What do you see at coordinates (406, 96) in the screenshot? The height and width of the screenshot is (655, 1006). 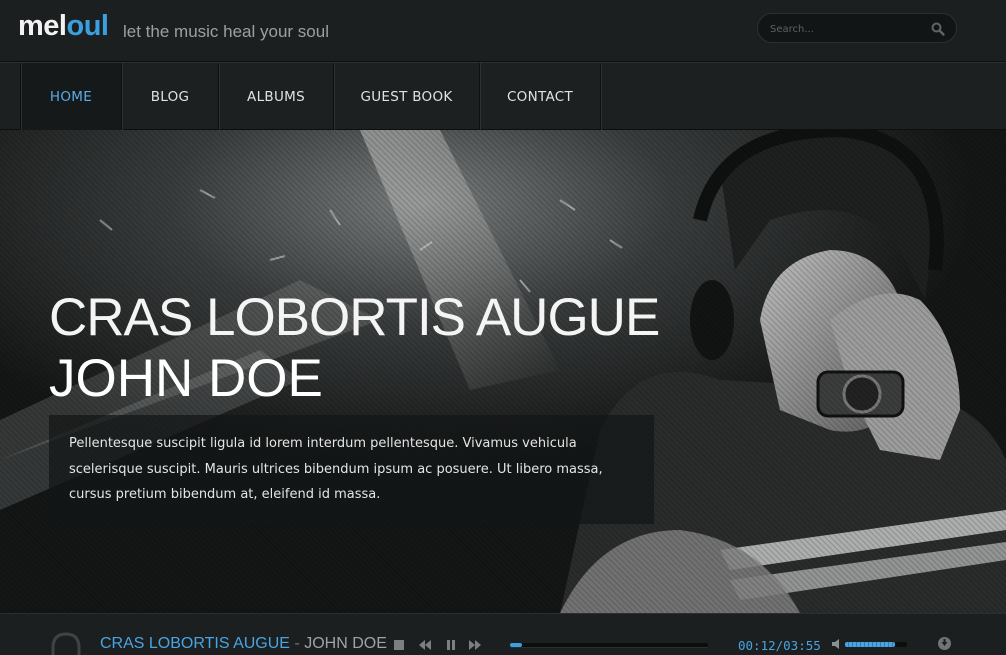 I see `nav-item-guest-book: GUEST BOOK` at bounding box center [406, 96].